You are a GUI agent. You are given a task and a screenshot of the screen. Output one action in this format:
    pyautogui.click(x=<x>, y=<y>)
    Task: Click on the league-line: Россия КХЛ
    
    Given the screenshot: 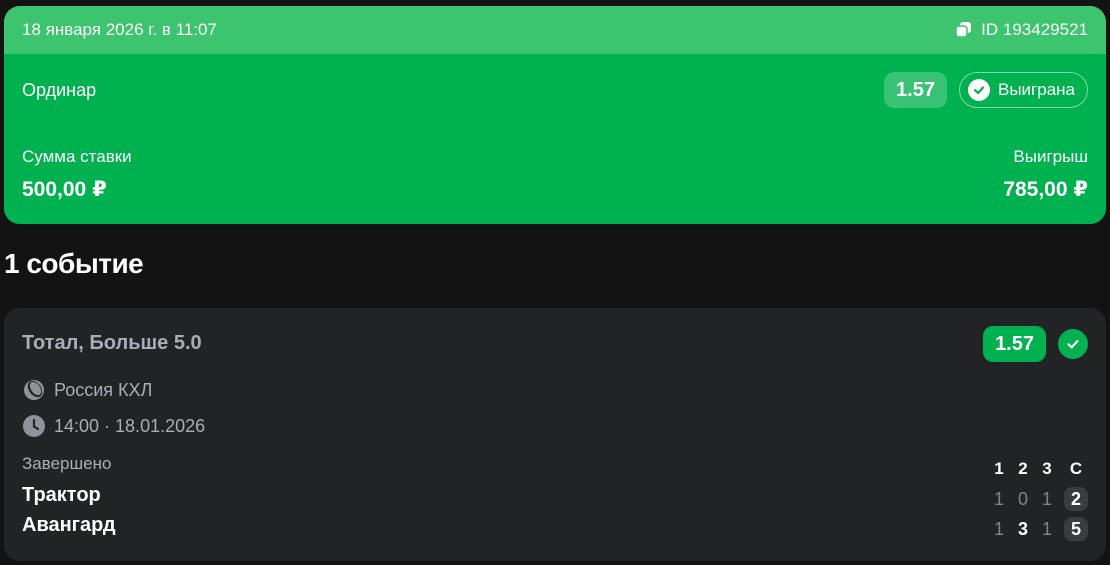 What is the action you would take?
    pyautogui.click(x=87, y=390)
    